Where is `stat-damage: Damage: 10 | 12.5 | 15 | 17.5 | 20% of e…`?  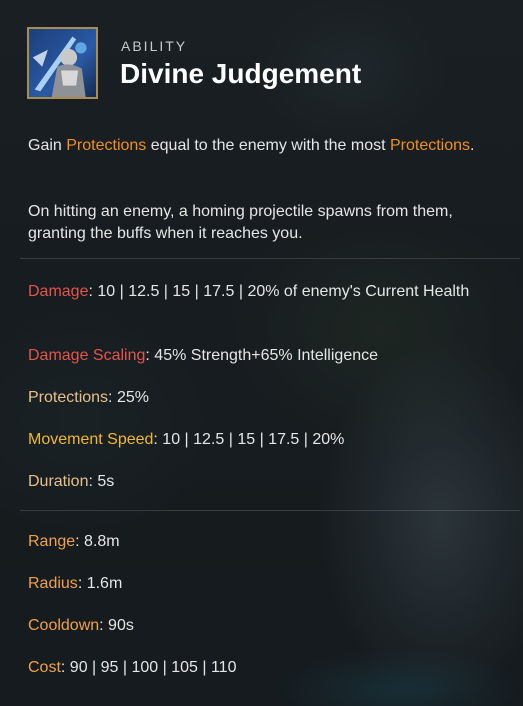
stat-damage: Damage: 10 | 12.5 | 15 | 17.5 | 20% of e… is located at coordinates (263, 292).